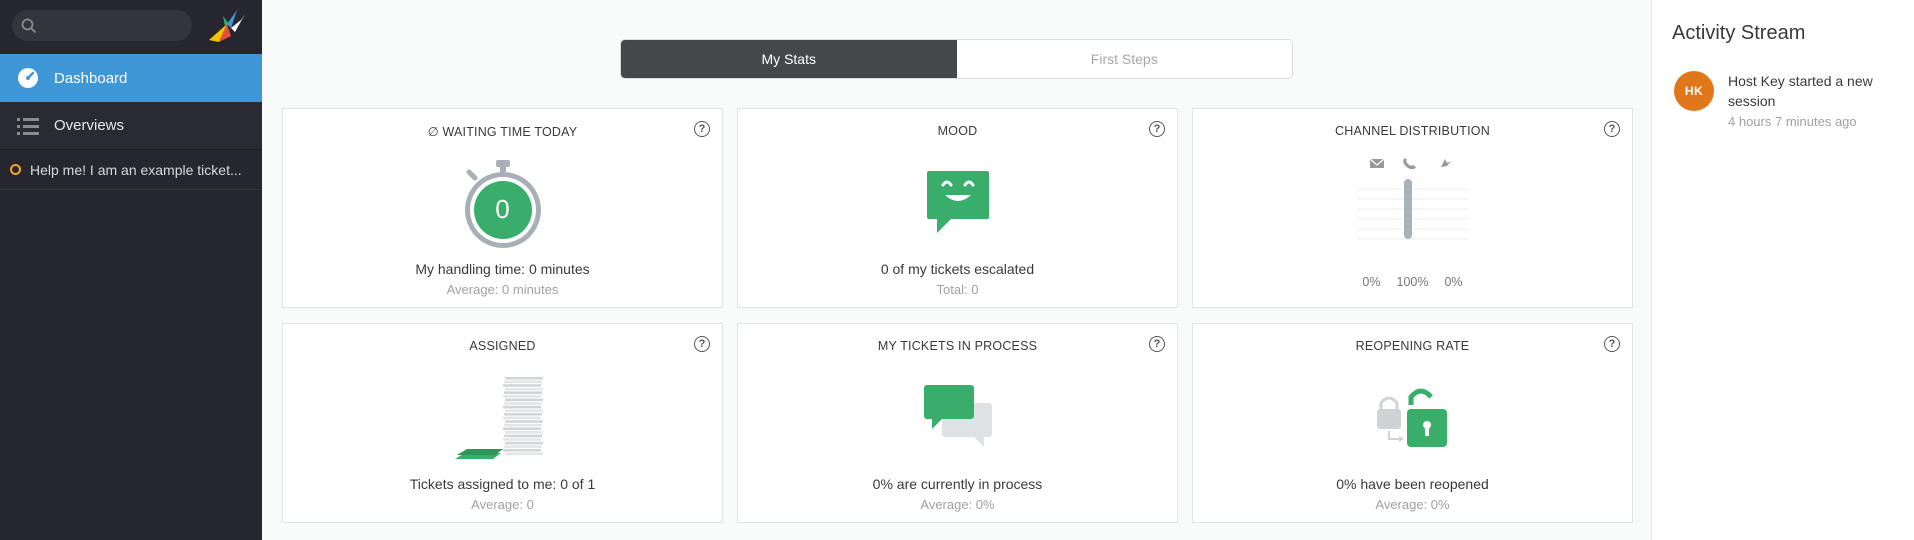  What do you see at coordinates (1377, 163) in the screenshot?
I see `email-icon` at bounding box center [1377, 163].